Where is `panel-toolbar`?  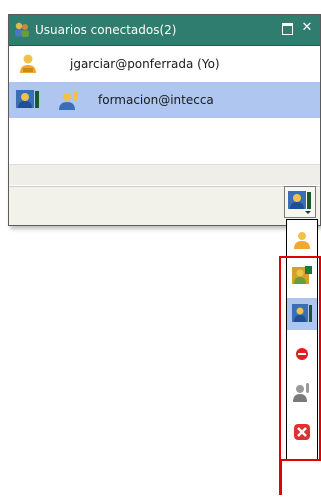
panel-toolbar is located at coordinates (164, 205).